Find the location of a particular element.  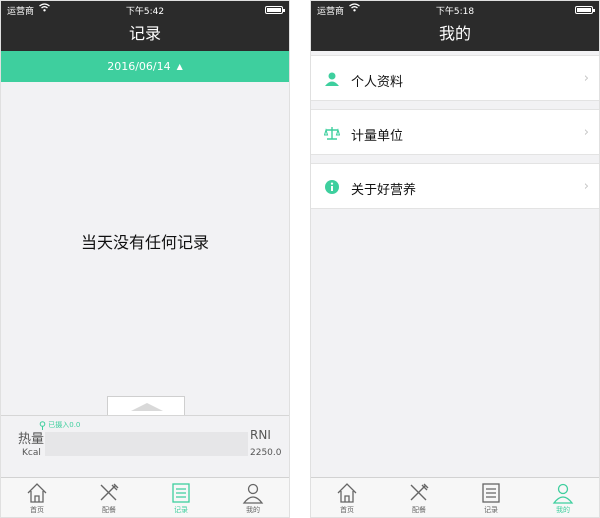

empty-message: 当天没有任何记录 is located at coordinates (144, 242).